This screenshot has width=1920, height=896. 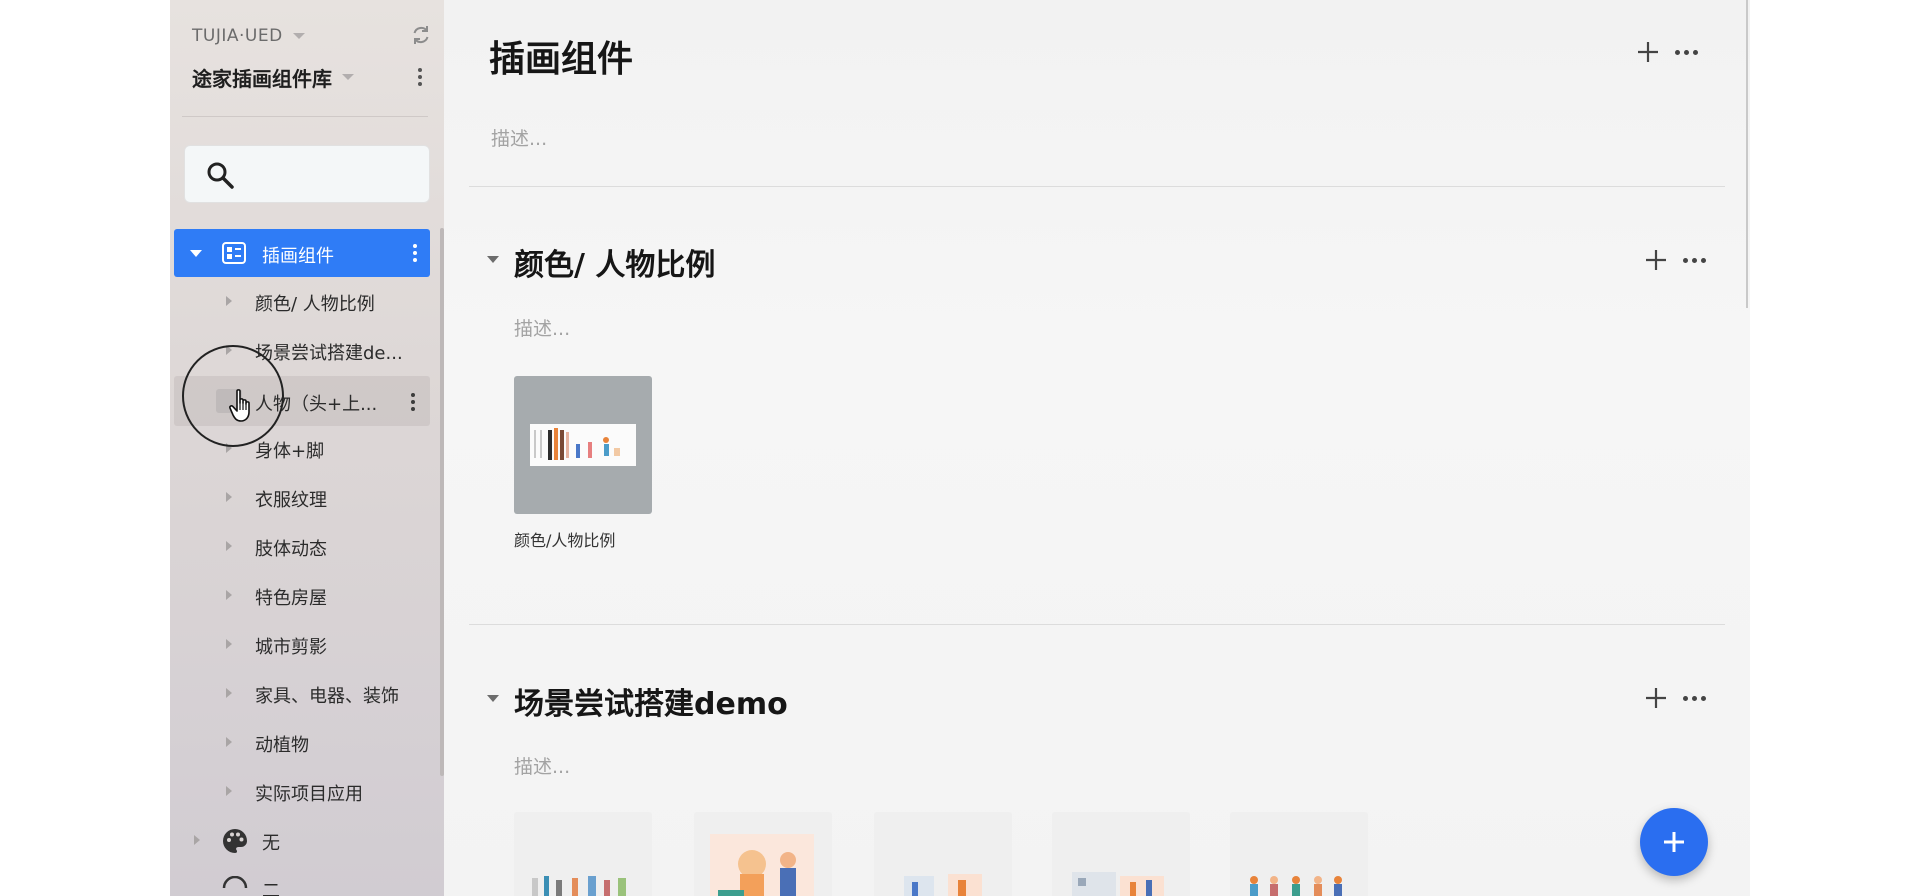 I want to click on sidebar-item-top: 二, so click(x=302, y=882).